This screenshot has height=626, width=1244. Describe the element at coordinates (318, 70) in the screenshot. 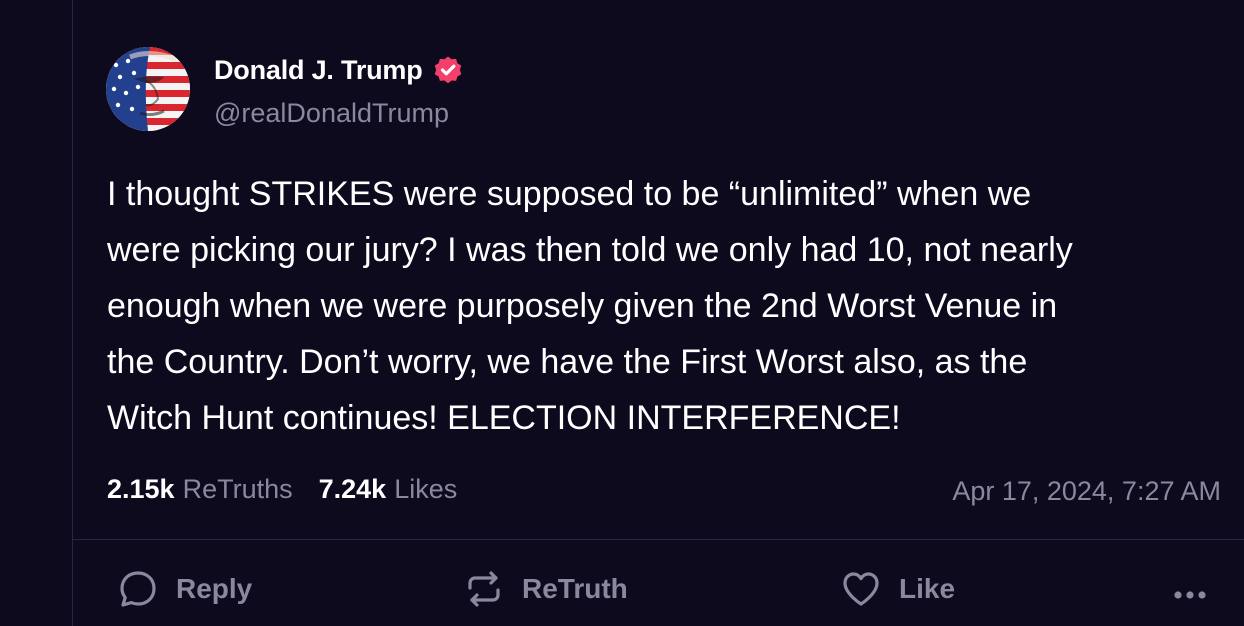

I see `author-display-name: Donald J. Trump` at that location.